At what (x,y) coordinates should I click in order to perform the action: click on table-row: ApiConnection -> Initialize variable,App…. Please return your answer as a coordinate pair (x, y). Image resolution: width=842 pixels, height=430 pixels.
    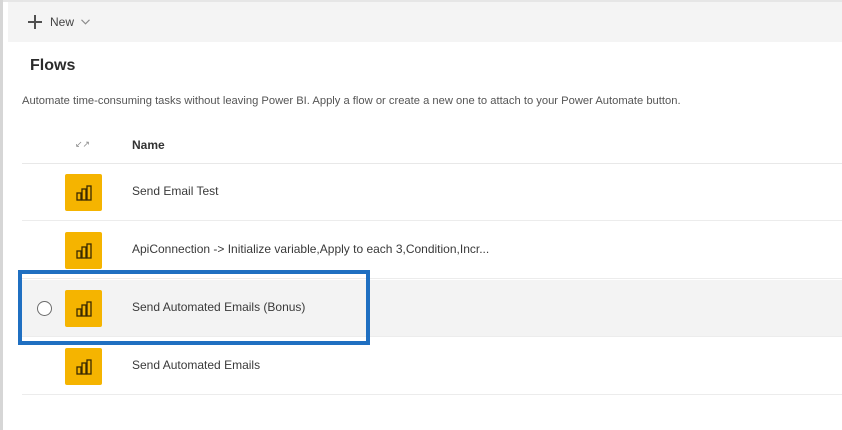
    Looking at the image, I should click on (432, 250).